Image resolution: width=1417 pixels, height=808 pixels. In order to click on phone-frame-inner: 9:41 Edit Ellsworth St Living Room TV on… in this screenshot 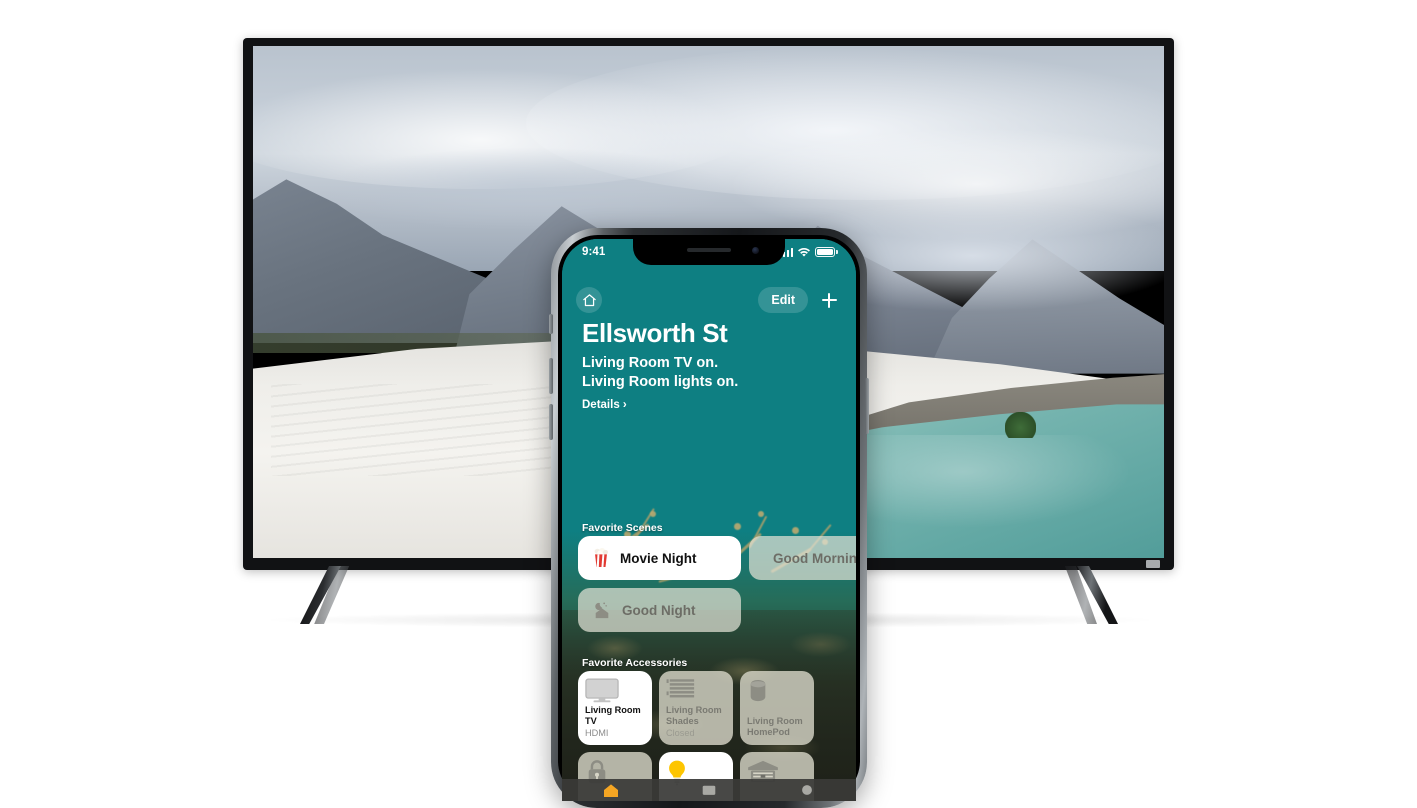, I will do `click(709, 518)`.